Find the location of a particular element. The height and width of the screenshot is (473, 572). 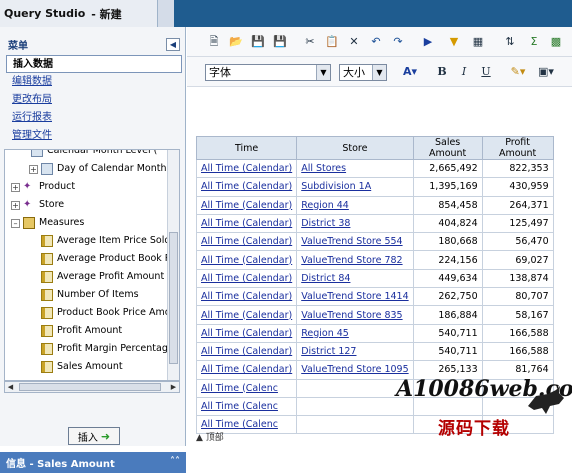

cell-store: ValueTrend Store 1414 is located at coordinates (355, 297).